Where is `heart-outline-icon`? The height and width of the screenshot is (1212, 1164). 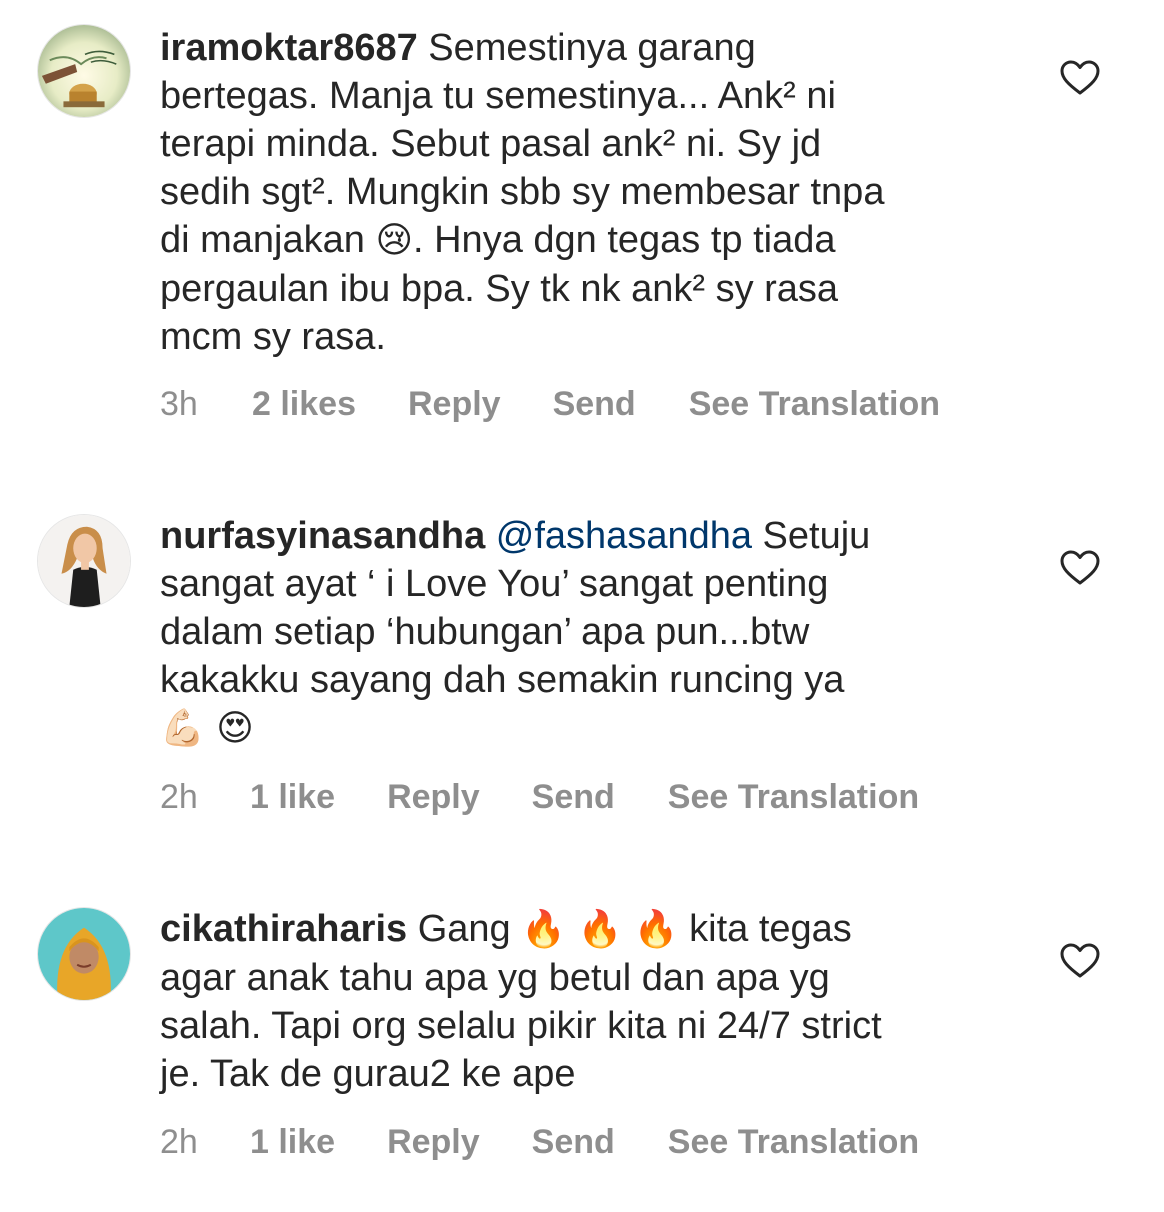
heart-outline-icon is located at coordinates (1080, 960).